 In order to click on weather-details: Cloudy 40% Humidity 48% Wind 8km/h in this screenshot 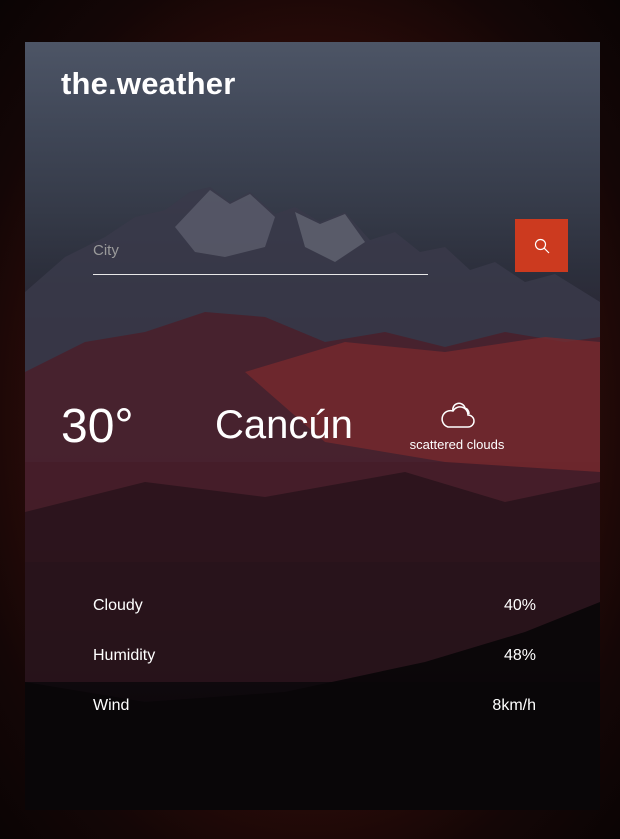, I will do `click(314, 672)`.